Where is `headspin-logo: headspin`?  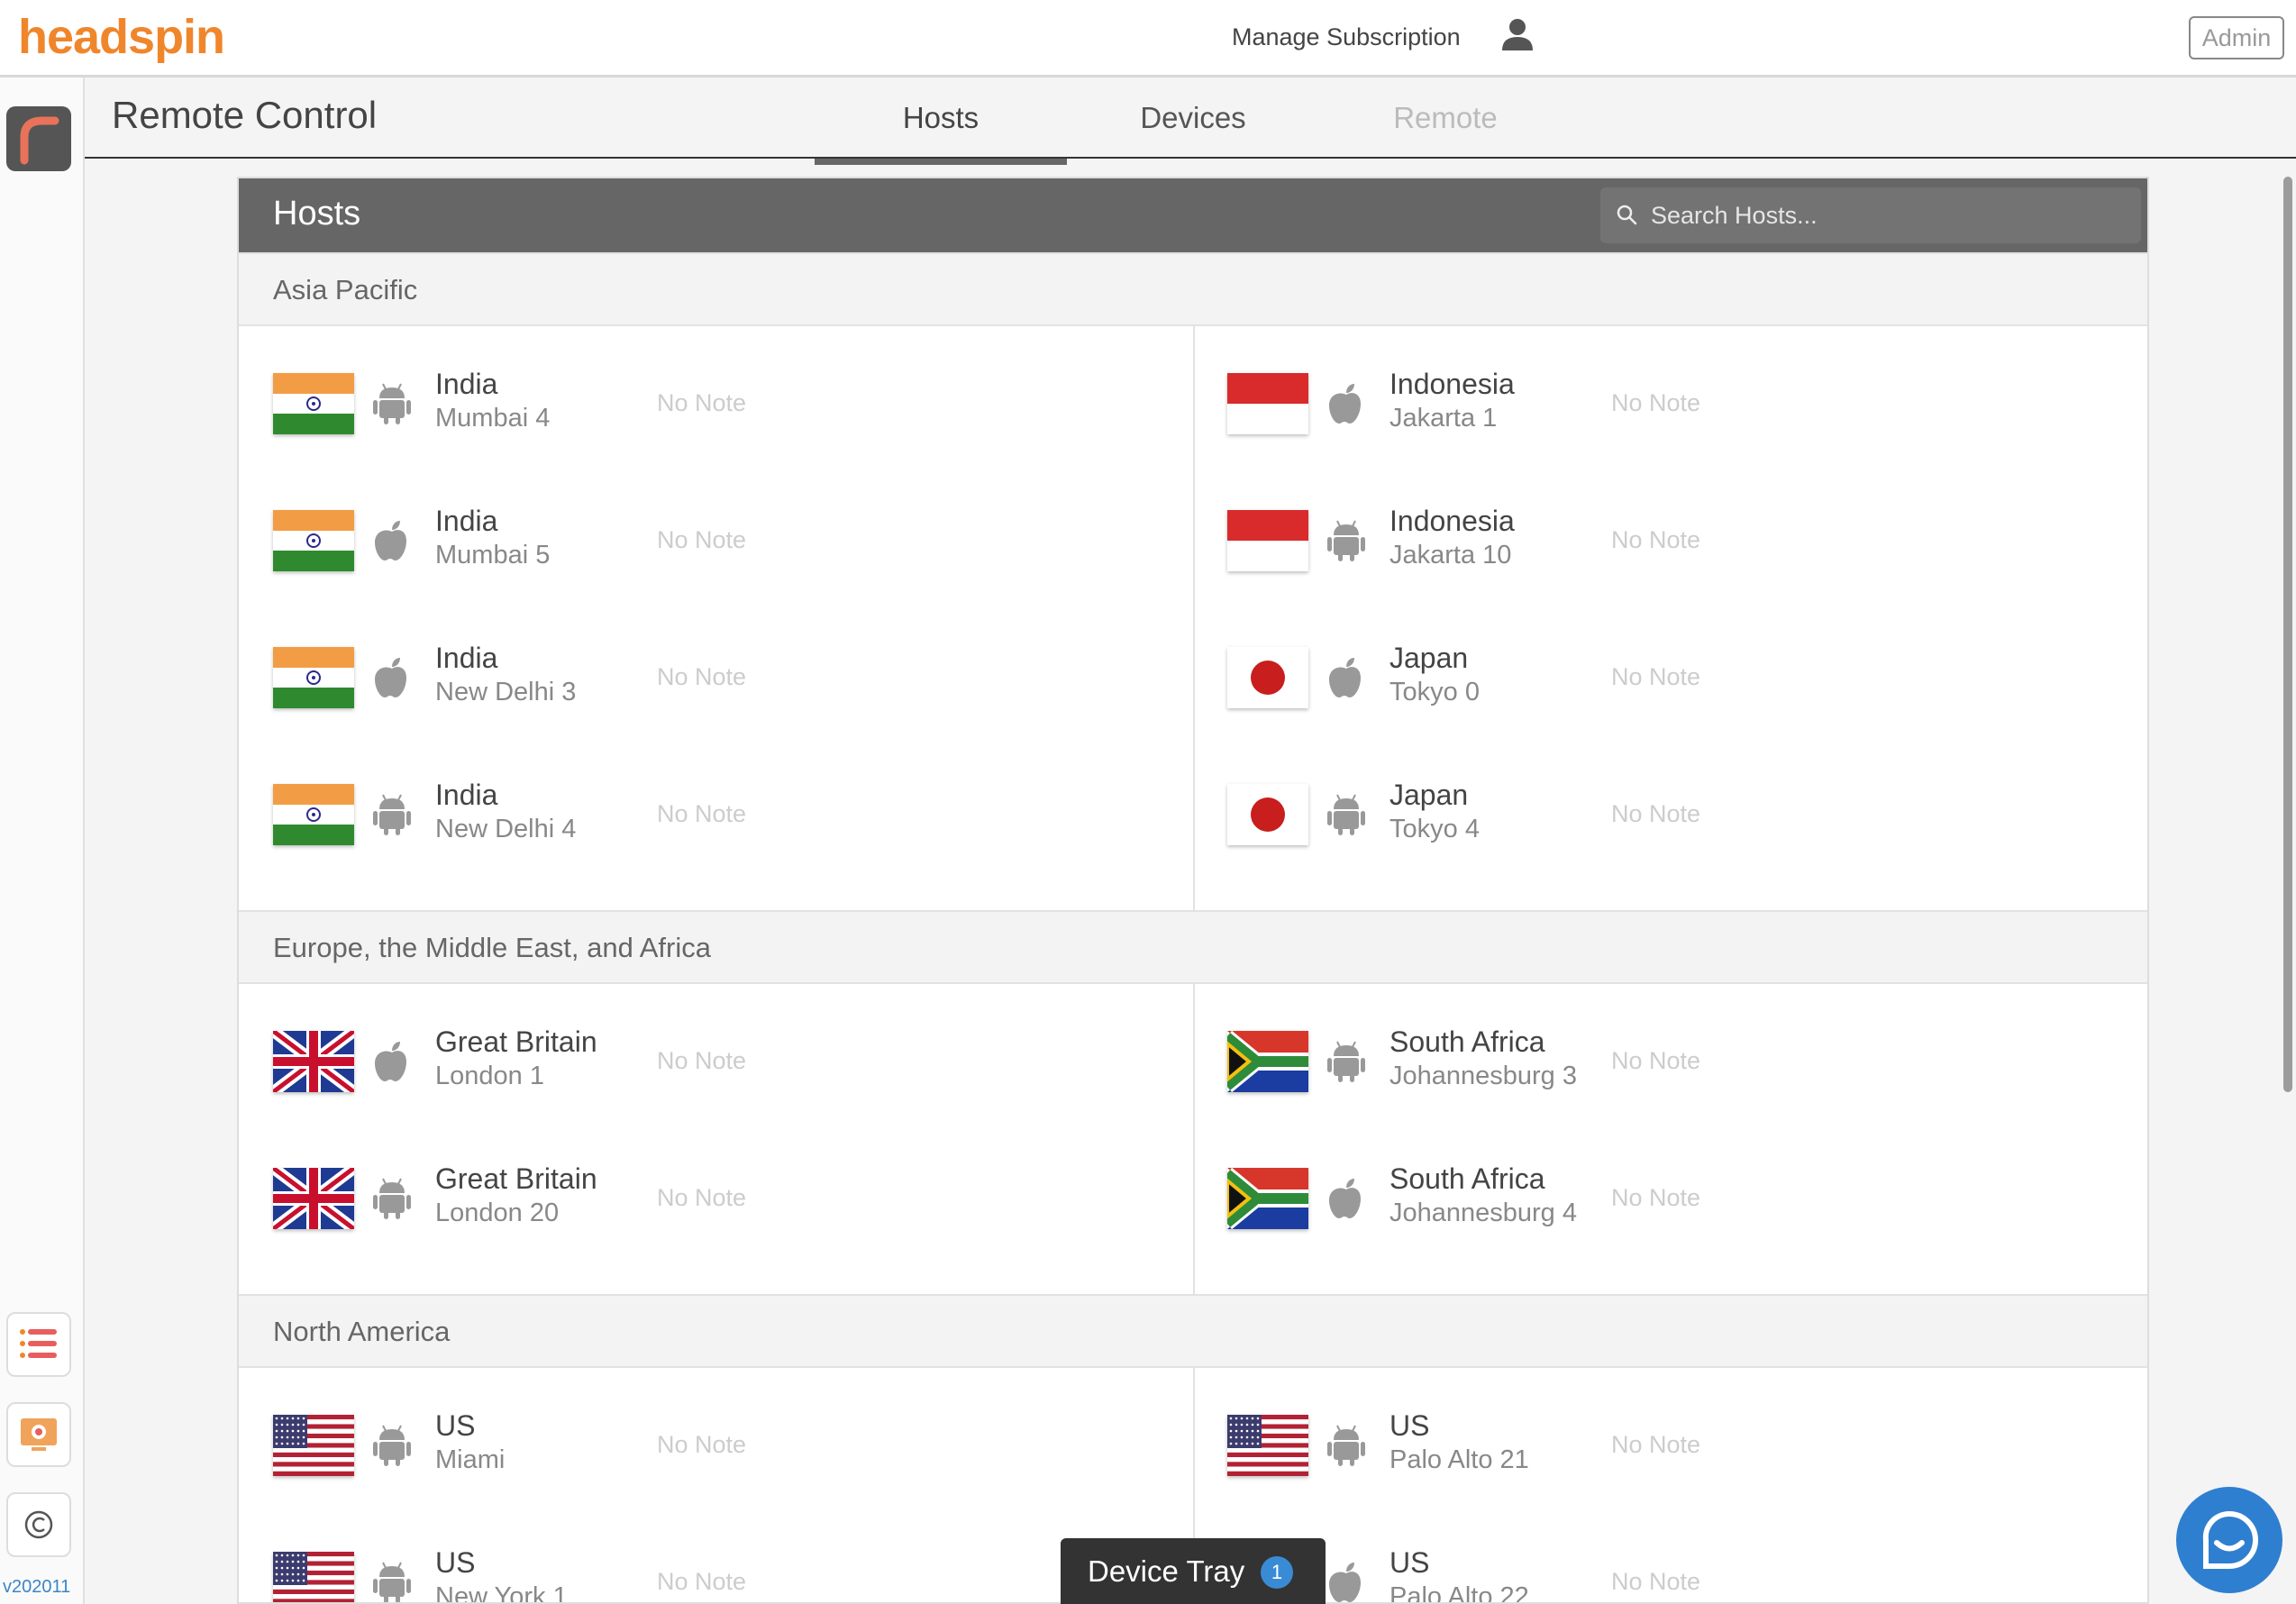 headspin-logo: headspin is located at coordinates (122, 37).